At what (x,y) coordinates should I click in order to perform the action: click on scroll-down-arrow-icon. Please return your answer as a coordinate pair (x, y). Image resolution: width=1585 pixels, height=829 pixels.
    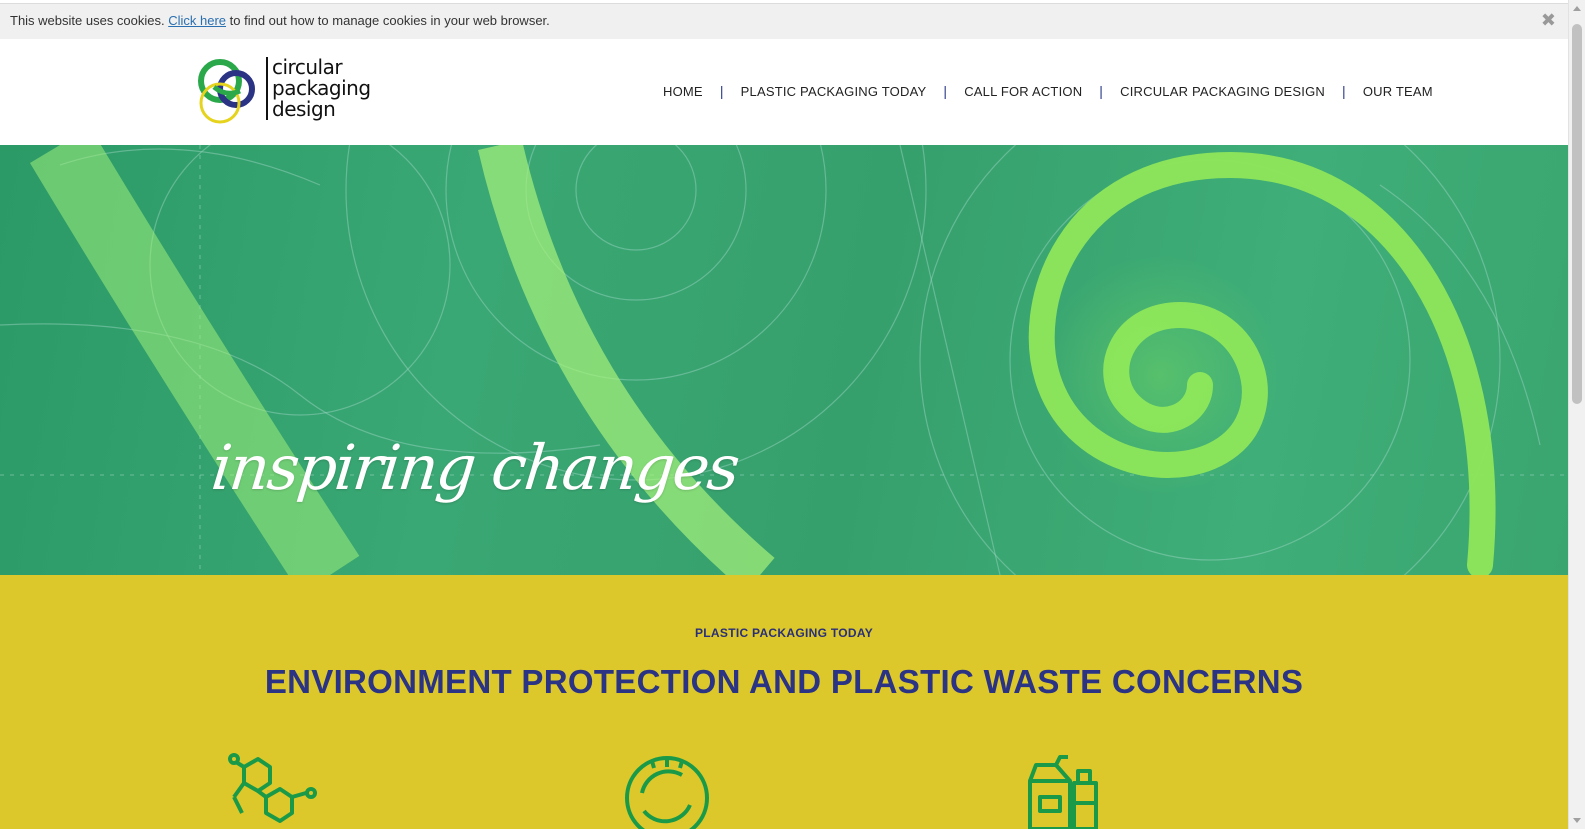
    Looking at the image, I should click on (1577, 820).